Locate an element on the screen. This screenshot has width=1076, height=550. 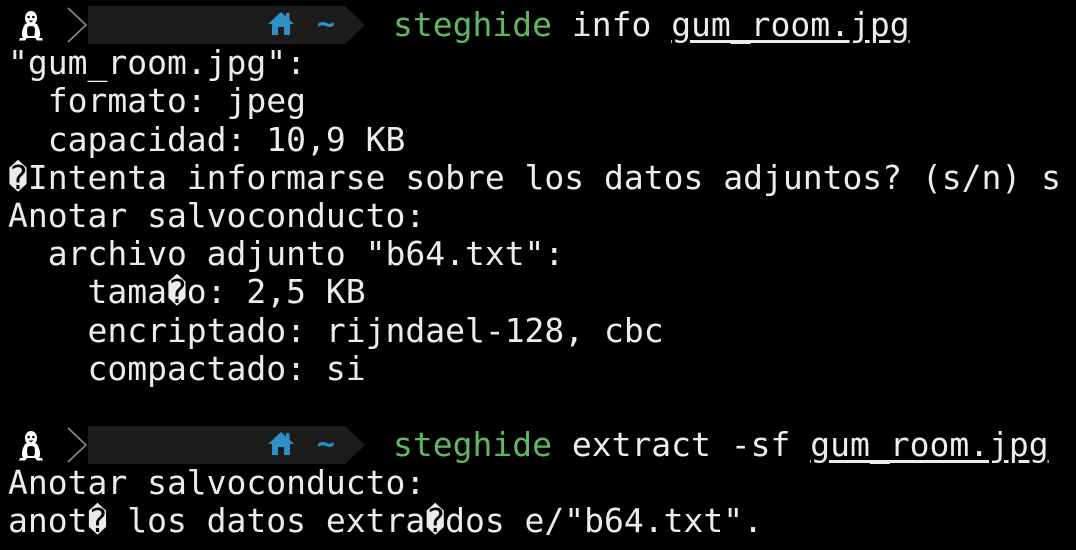
command-text: steghide extract -sf gum_room.jpg is located at coordinates (721, 445).